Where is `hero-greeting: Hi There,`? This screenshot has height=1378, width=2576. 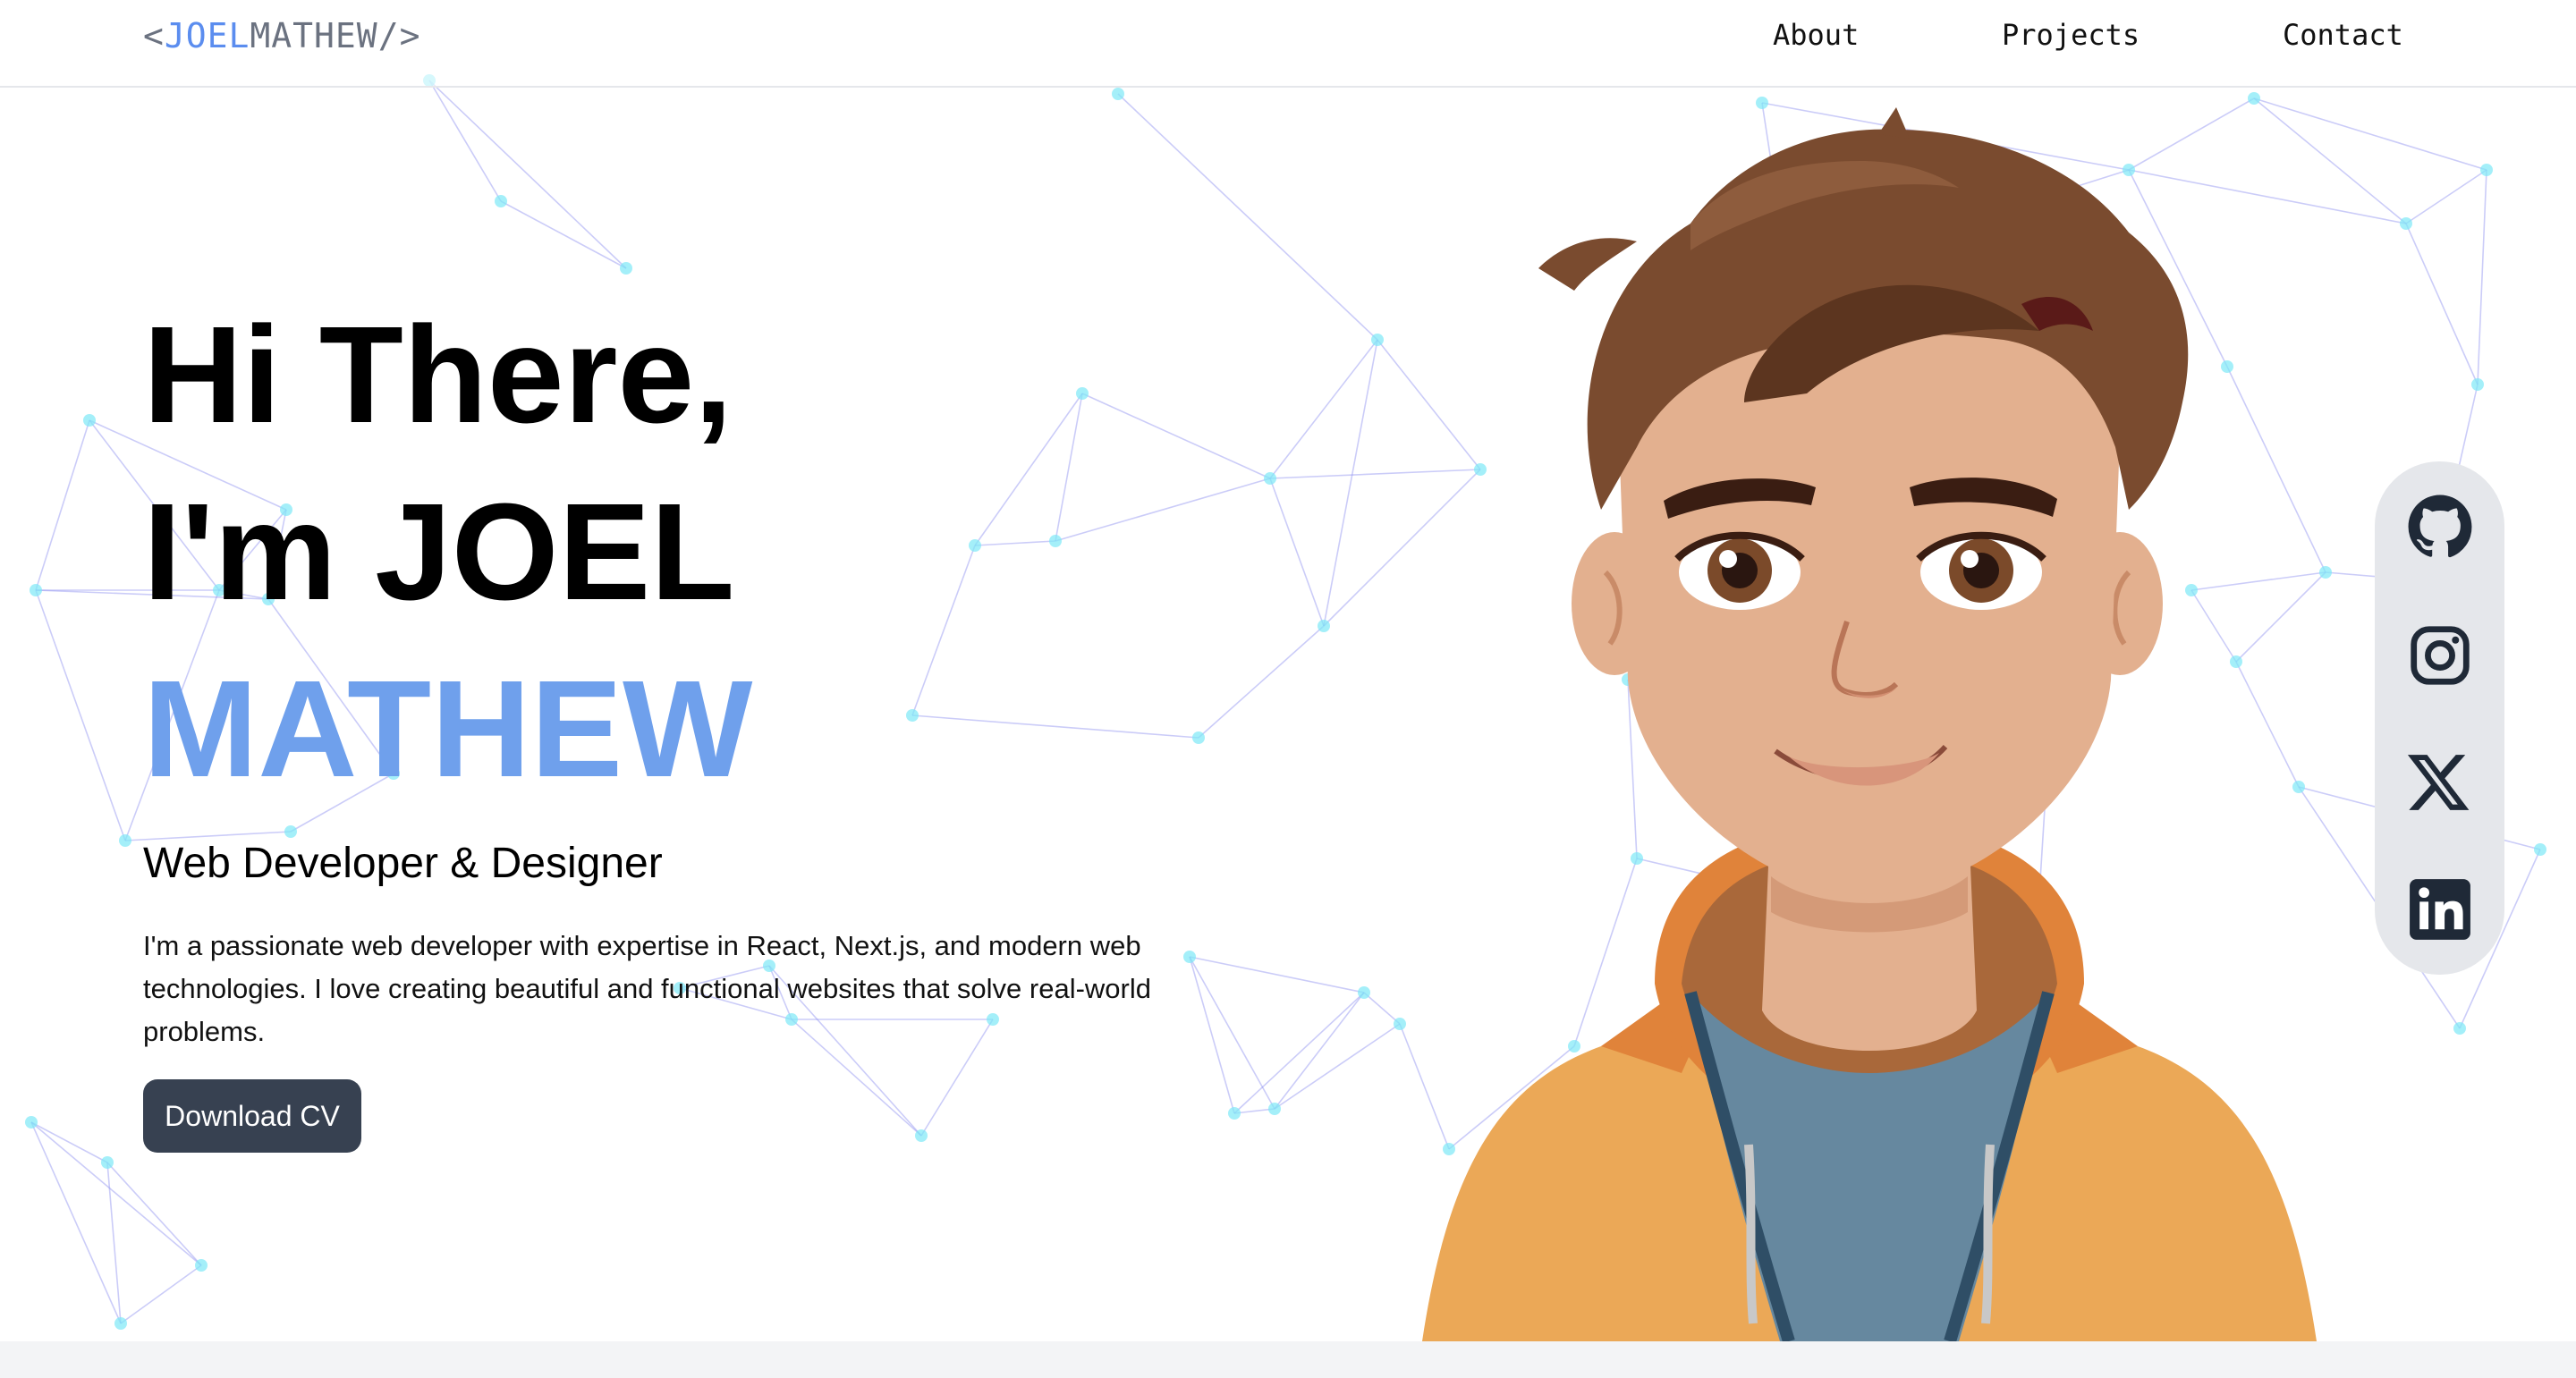
hero-greeting: Hi There, is located at coordinates (438, 375).